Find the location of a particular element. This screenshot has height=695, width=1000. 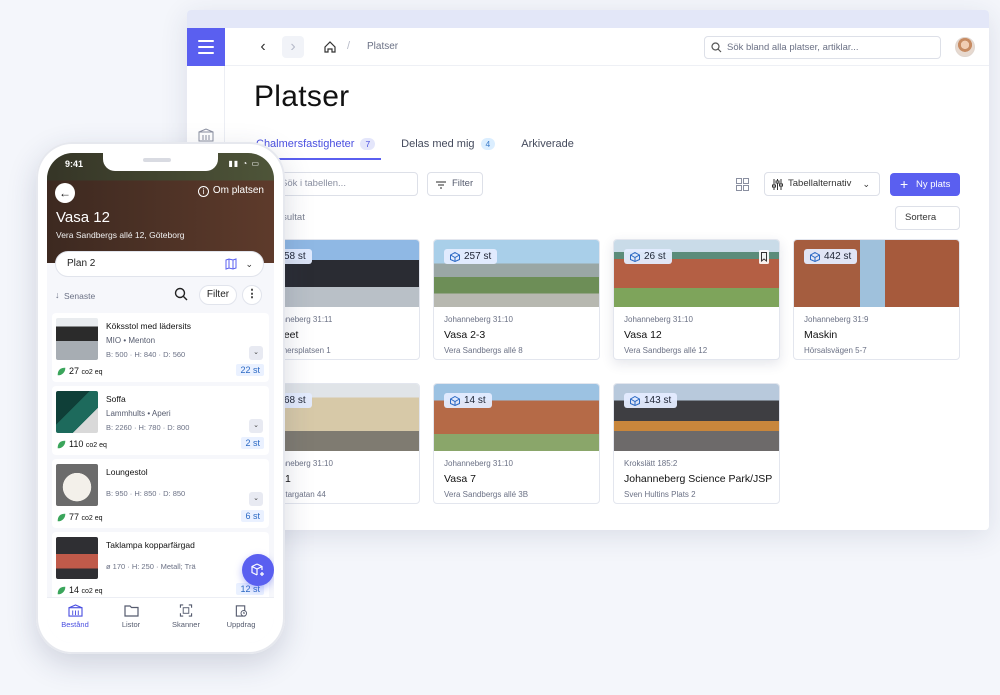

add-cube-icon is located at coordinates (257, 569).